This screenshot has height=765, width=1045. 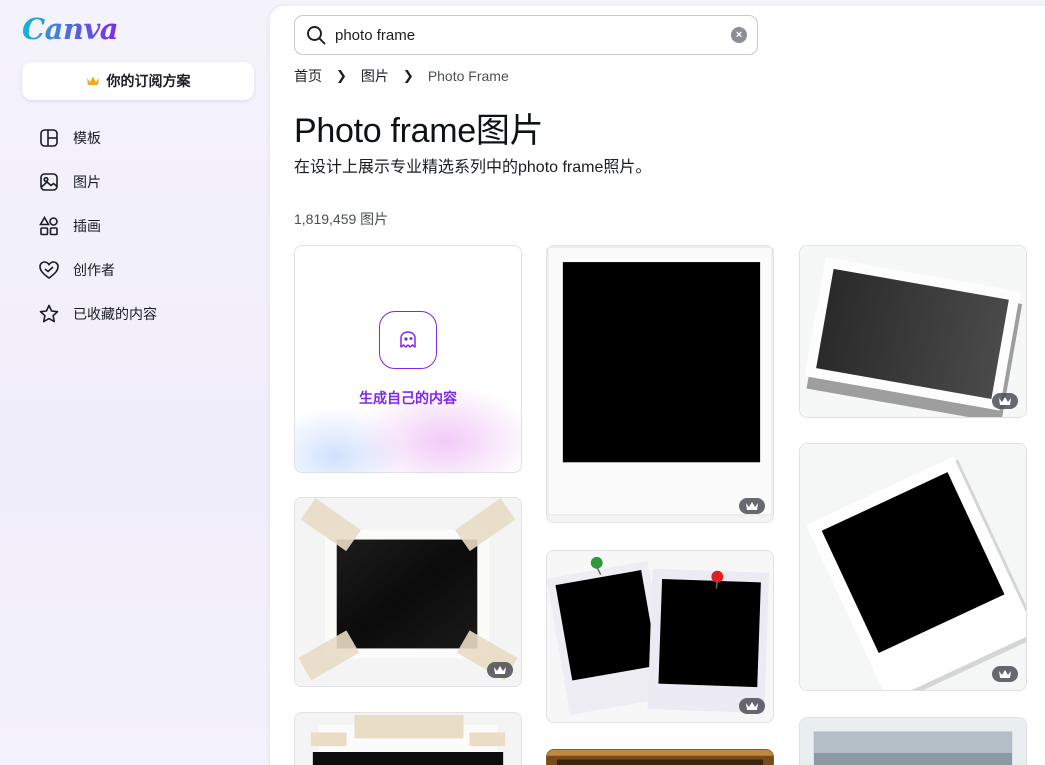 What do you see at coordinates (473, 167) in the screenshot?
I see `page-subtitle: 在设计上展示专业精选系列中的photo frame照片。` at bounding box center [473, 167].